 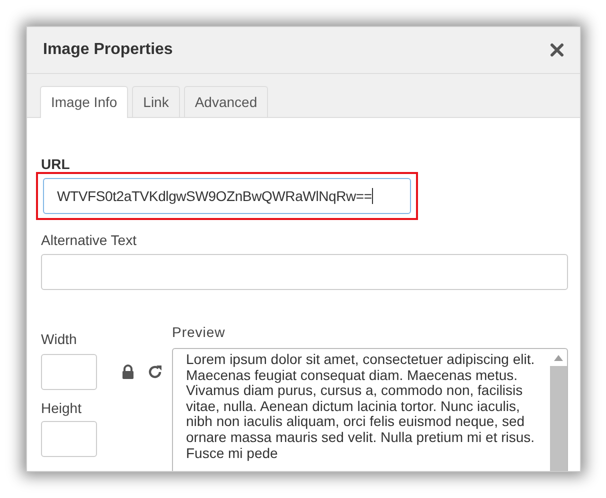 What do you see at coordinates (61, 408) in the screenshot?
I see `field-label: Height` at bounding box center [61, 408].